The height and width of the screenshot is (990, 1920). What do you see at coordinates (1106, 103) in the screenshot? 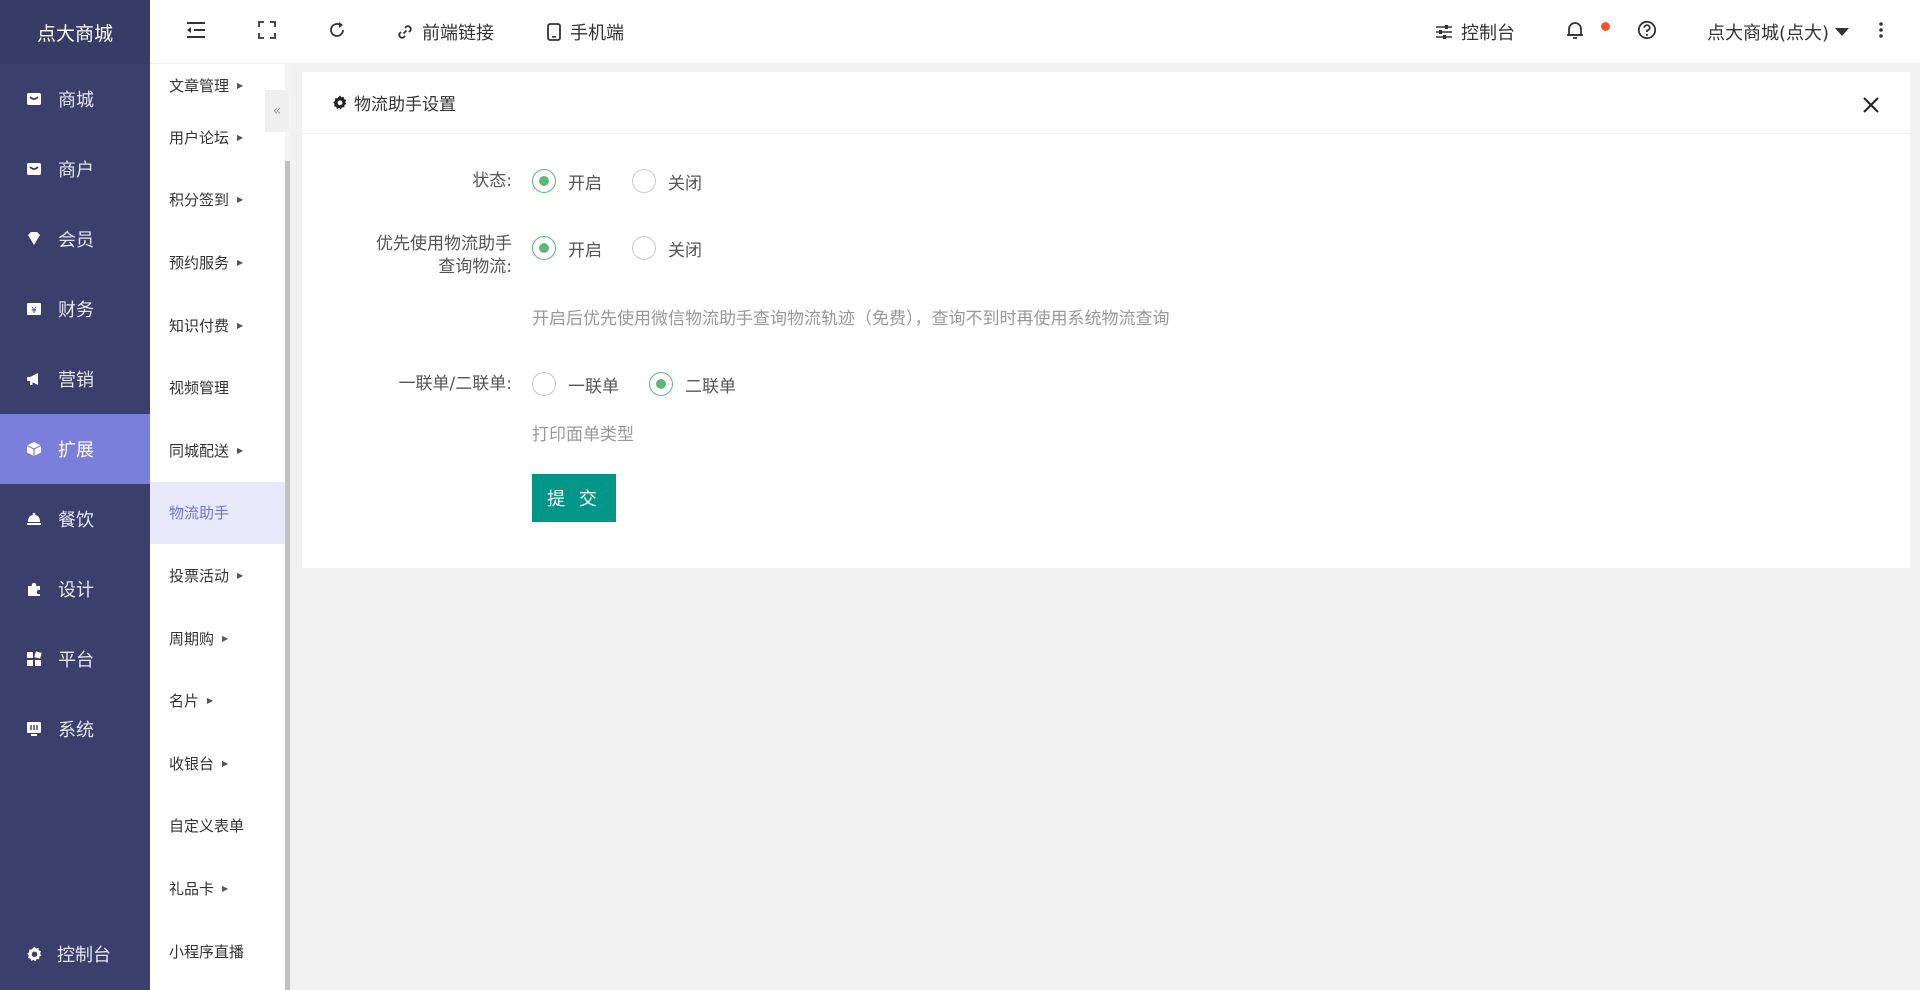
I see `panel-header: 物流助手设置` at bounding box center [1106, 103].